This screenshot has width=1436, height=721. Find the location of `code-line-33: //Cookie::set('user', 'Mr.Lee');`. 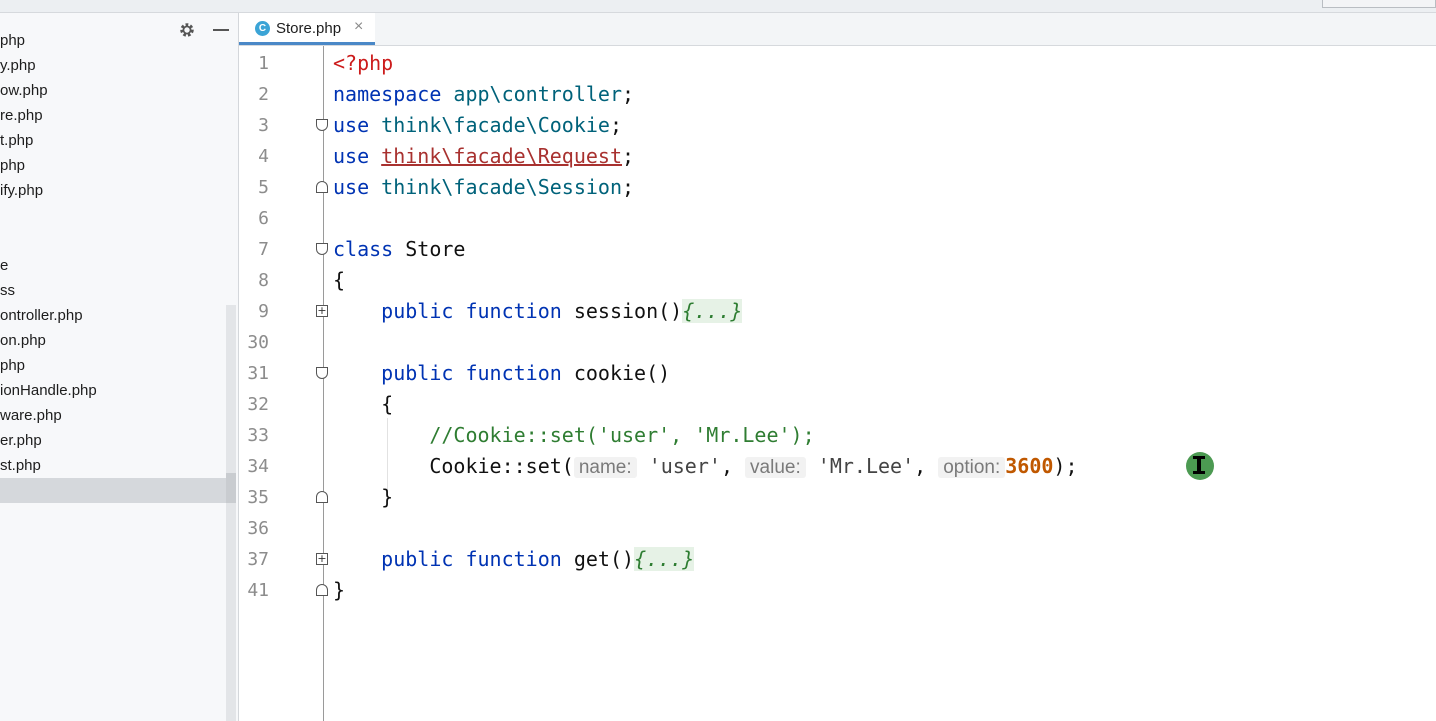

code-line-33: //Cookie::set('user', 'Mr.Lee'); is located at coordinates (574, 435).